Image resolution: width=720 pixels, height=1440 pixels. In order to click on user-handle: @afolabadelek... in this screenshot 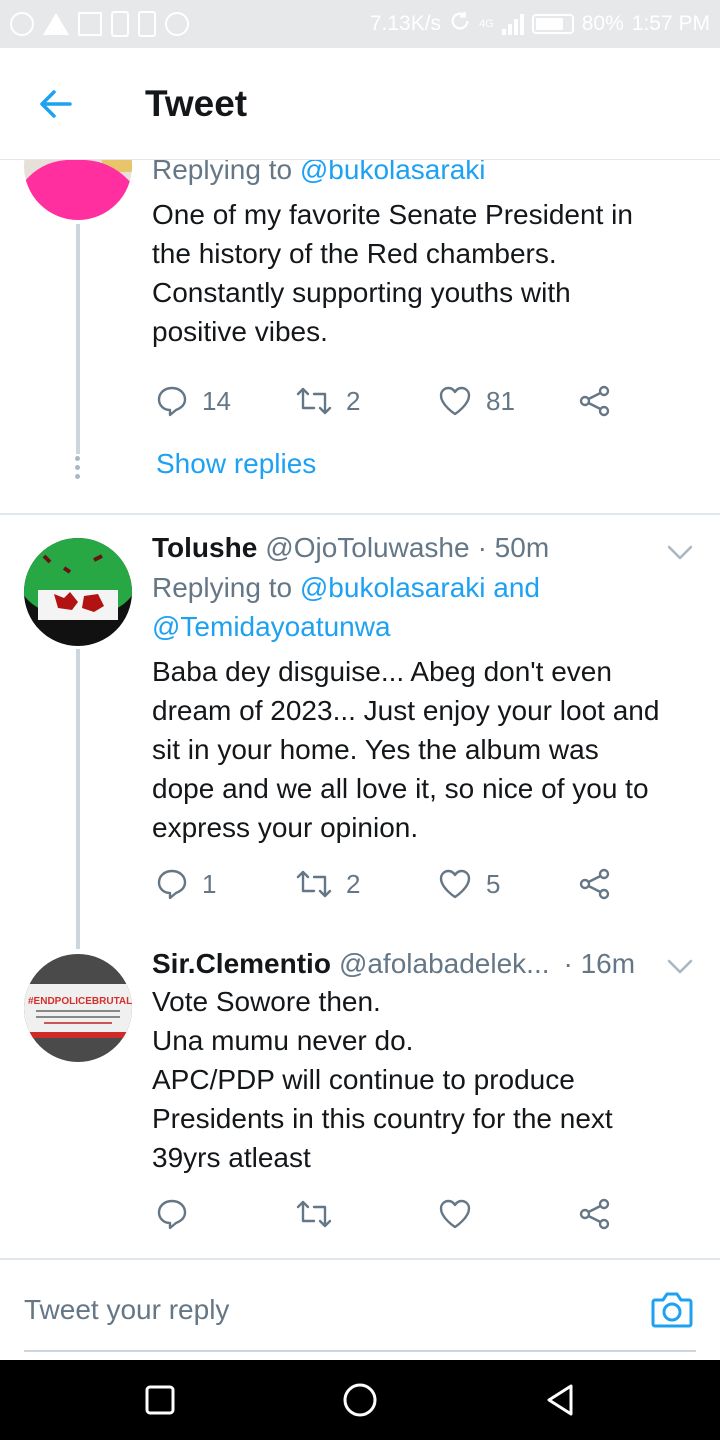, I will do `click(444, 964)`.